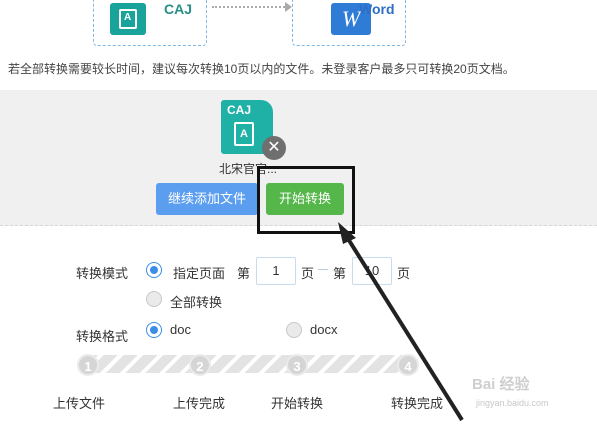 This screenshot has height=433, width=597. What do you see at coordinates (401, 322) in the screenshot?
I see `annotation-arrow-icon` at bounding box center [401, 322].